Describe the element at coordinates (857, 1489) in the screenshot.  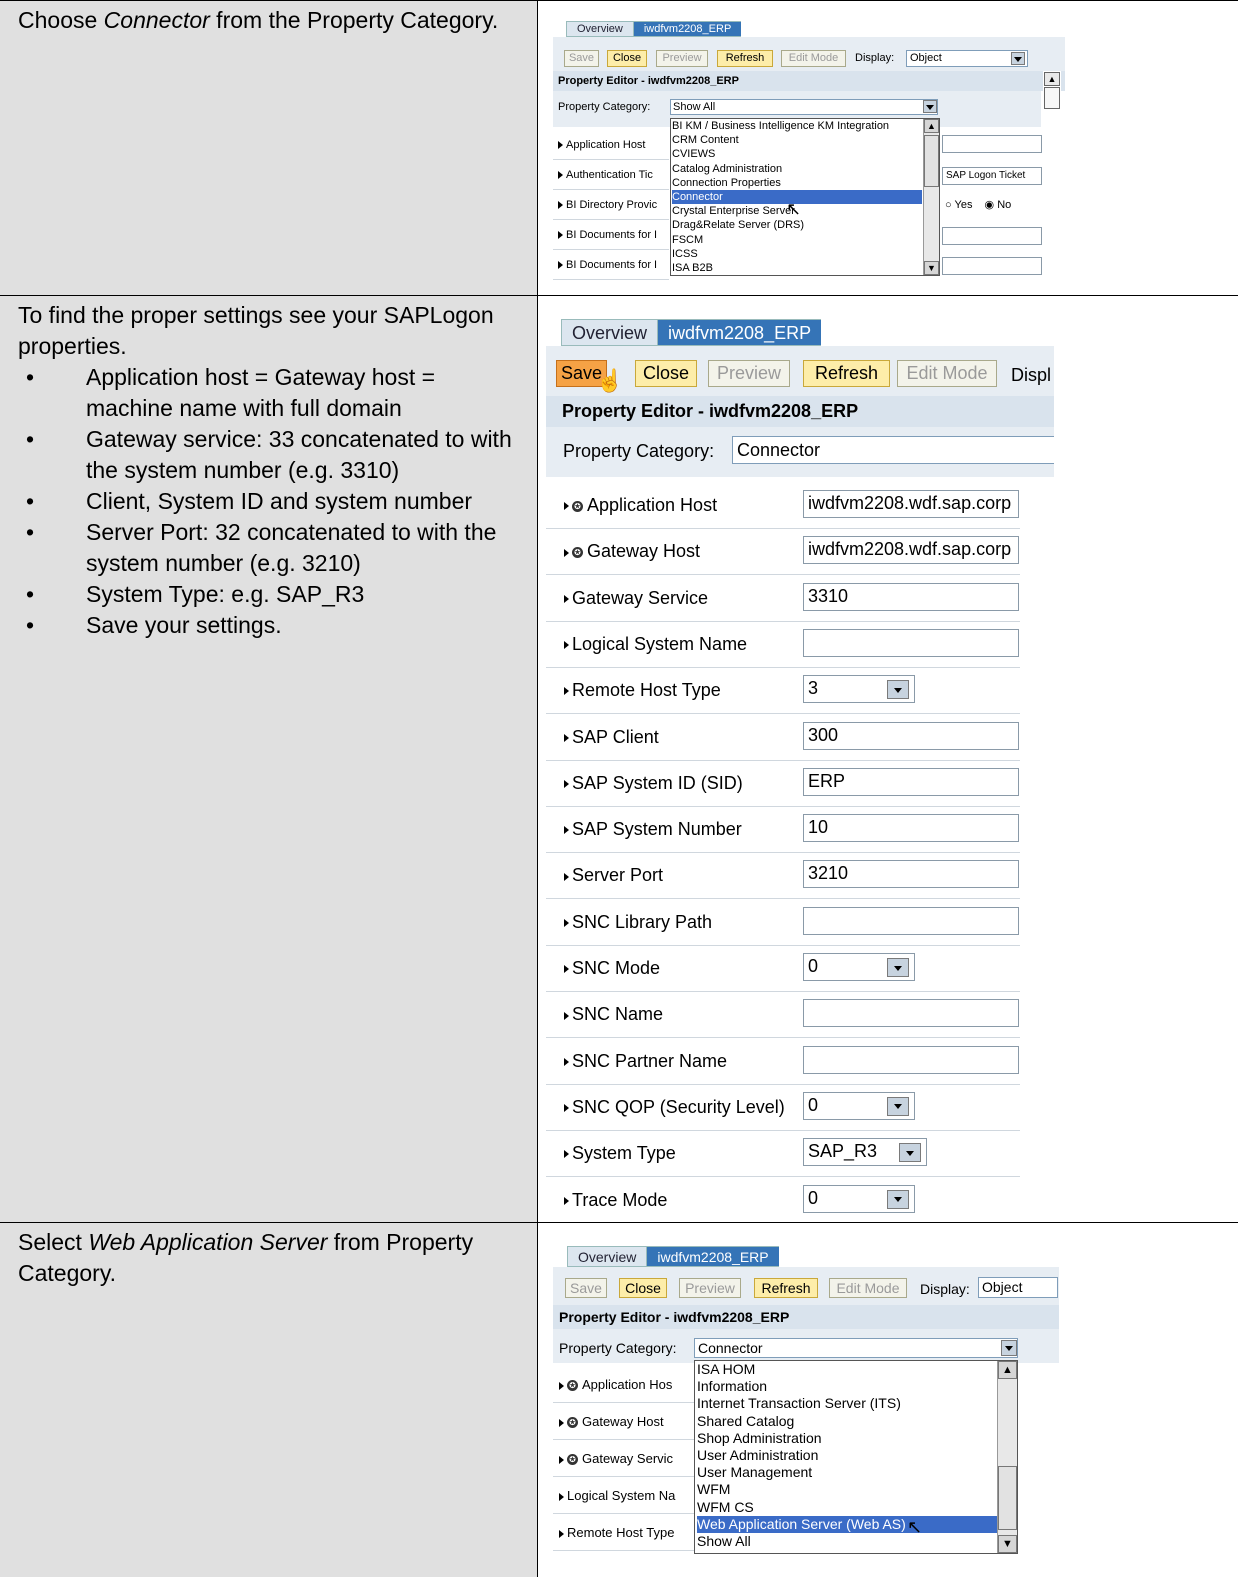
I see `list-item: WFM` at that location.